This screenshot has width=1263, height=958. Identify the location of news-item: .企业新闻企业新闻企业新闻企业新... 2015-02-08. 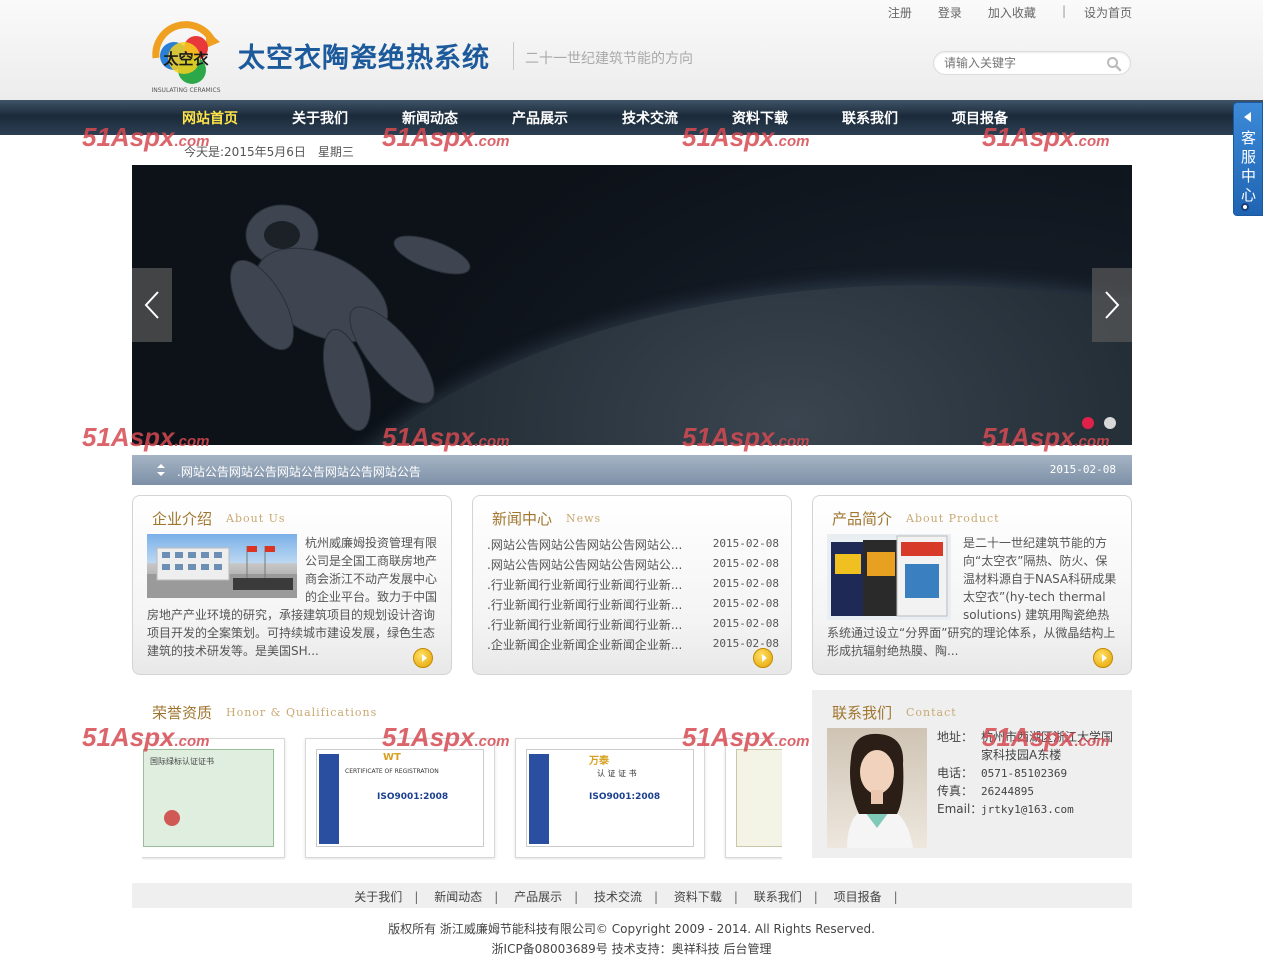
(633, 644).